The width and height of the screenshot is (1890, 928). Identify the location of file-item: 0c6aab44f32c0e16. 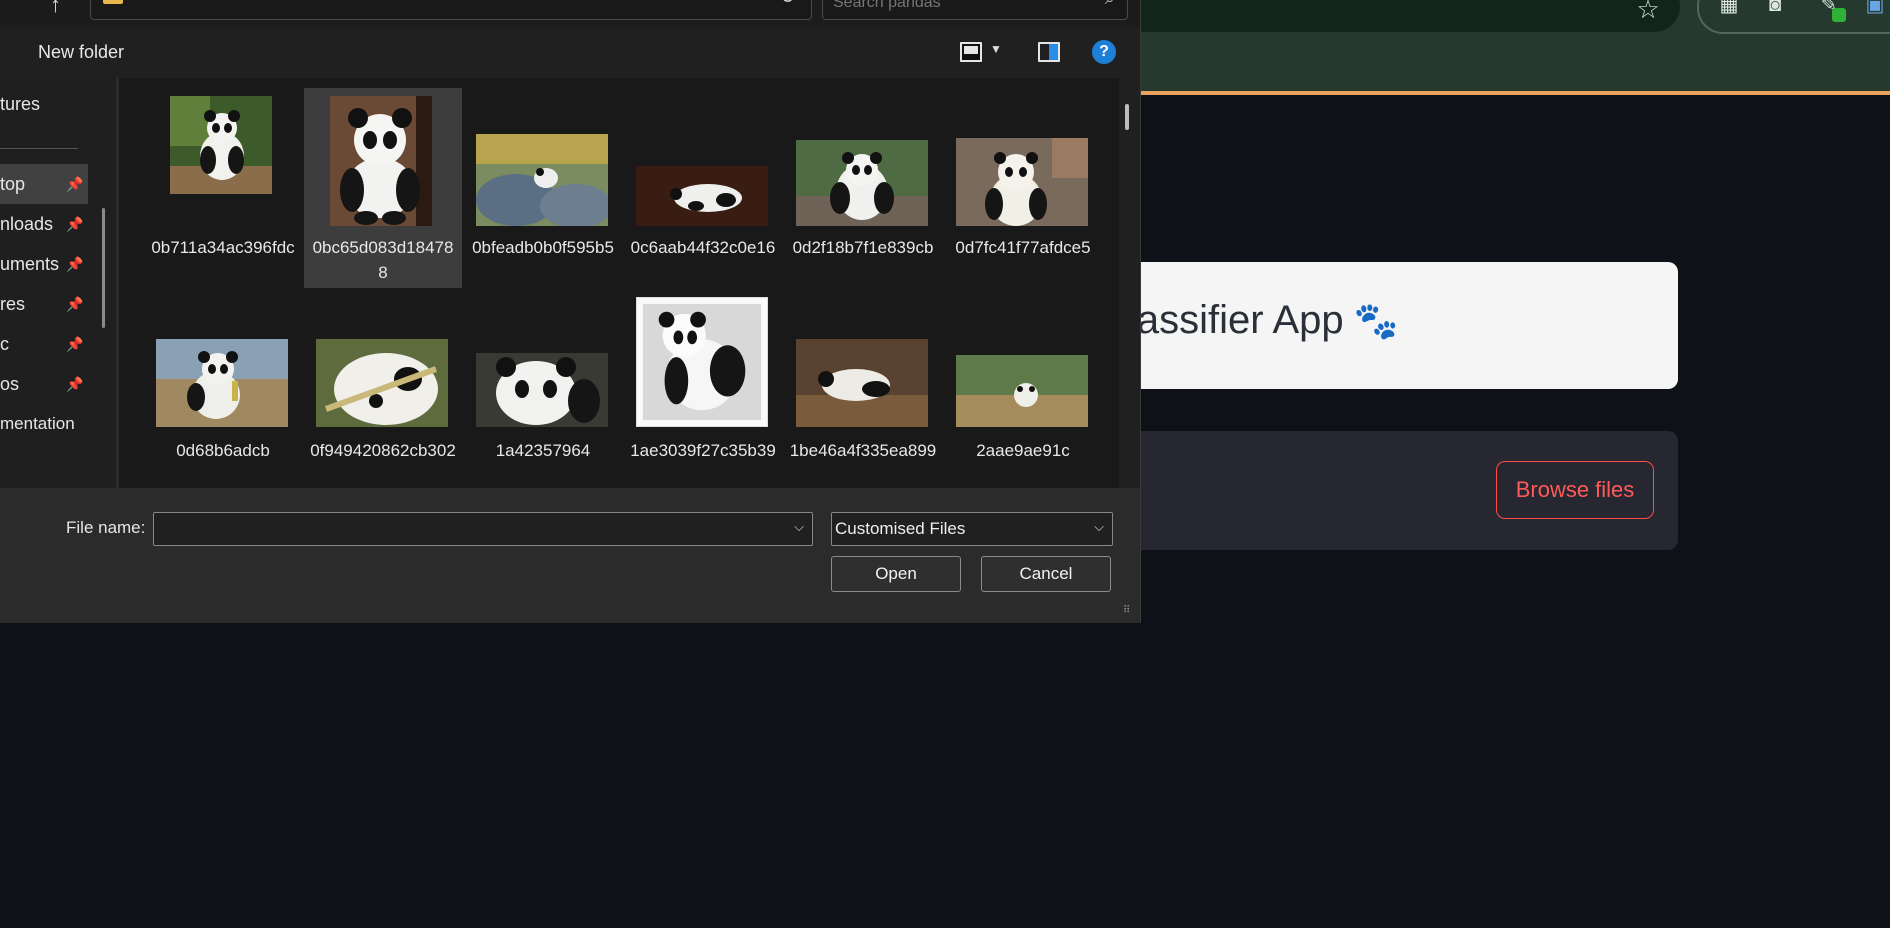
(703, 188).